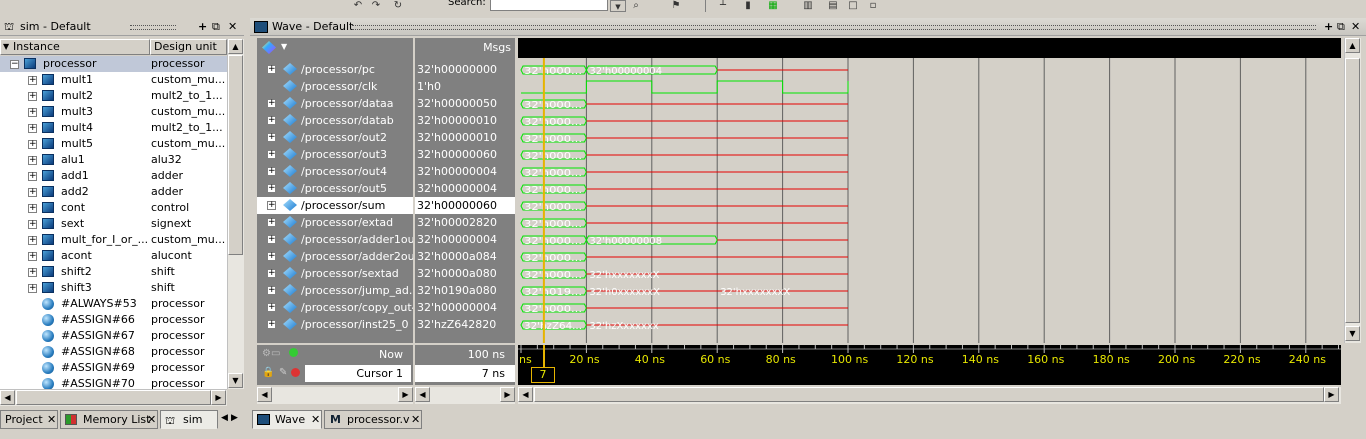  What do you see at coordinates (218, 397) in the screenshot?
I see `scroll-right-icon: ▶` at bounding box center [218, 397].